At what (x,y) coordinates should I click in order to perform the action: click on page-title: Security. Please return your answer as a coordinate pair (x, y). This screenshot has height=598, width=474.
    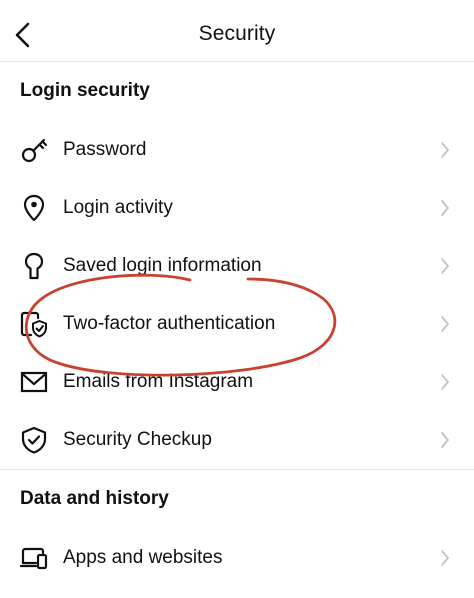
    Looking at the image, I should click on (237, 33).